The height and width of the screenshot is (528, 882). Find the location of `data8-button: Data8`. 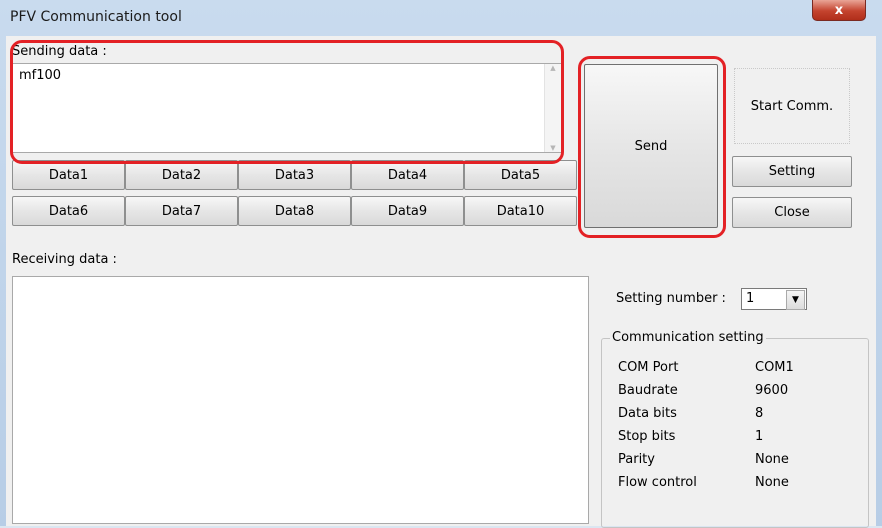

data8-button: Data8 is located at coordinates (294, 211).